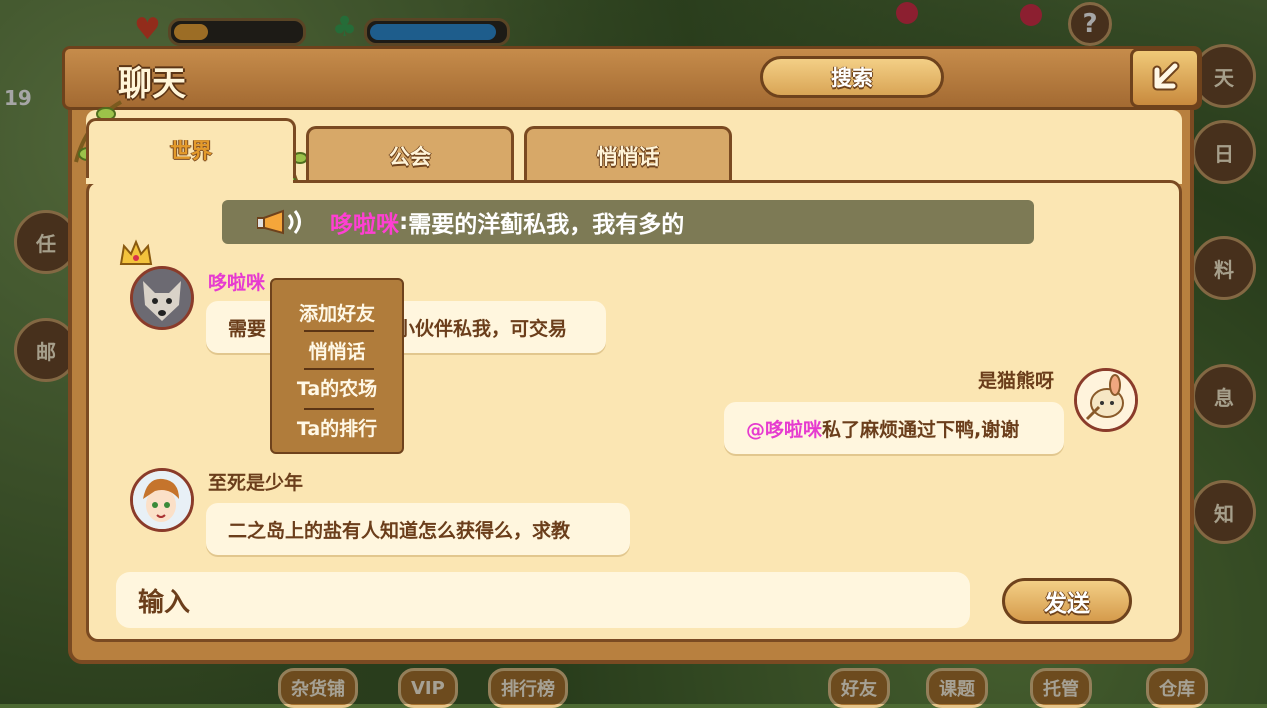 Image resolution: width=1267 pixels, height=708 pixels. I want to click on message-text: 二之岛上的盐有人知道怎么获得么，求教, so click(399, 530).